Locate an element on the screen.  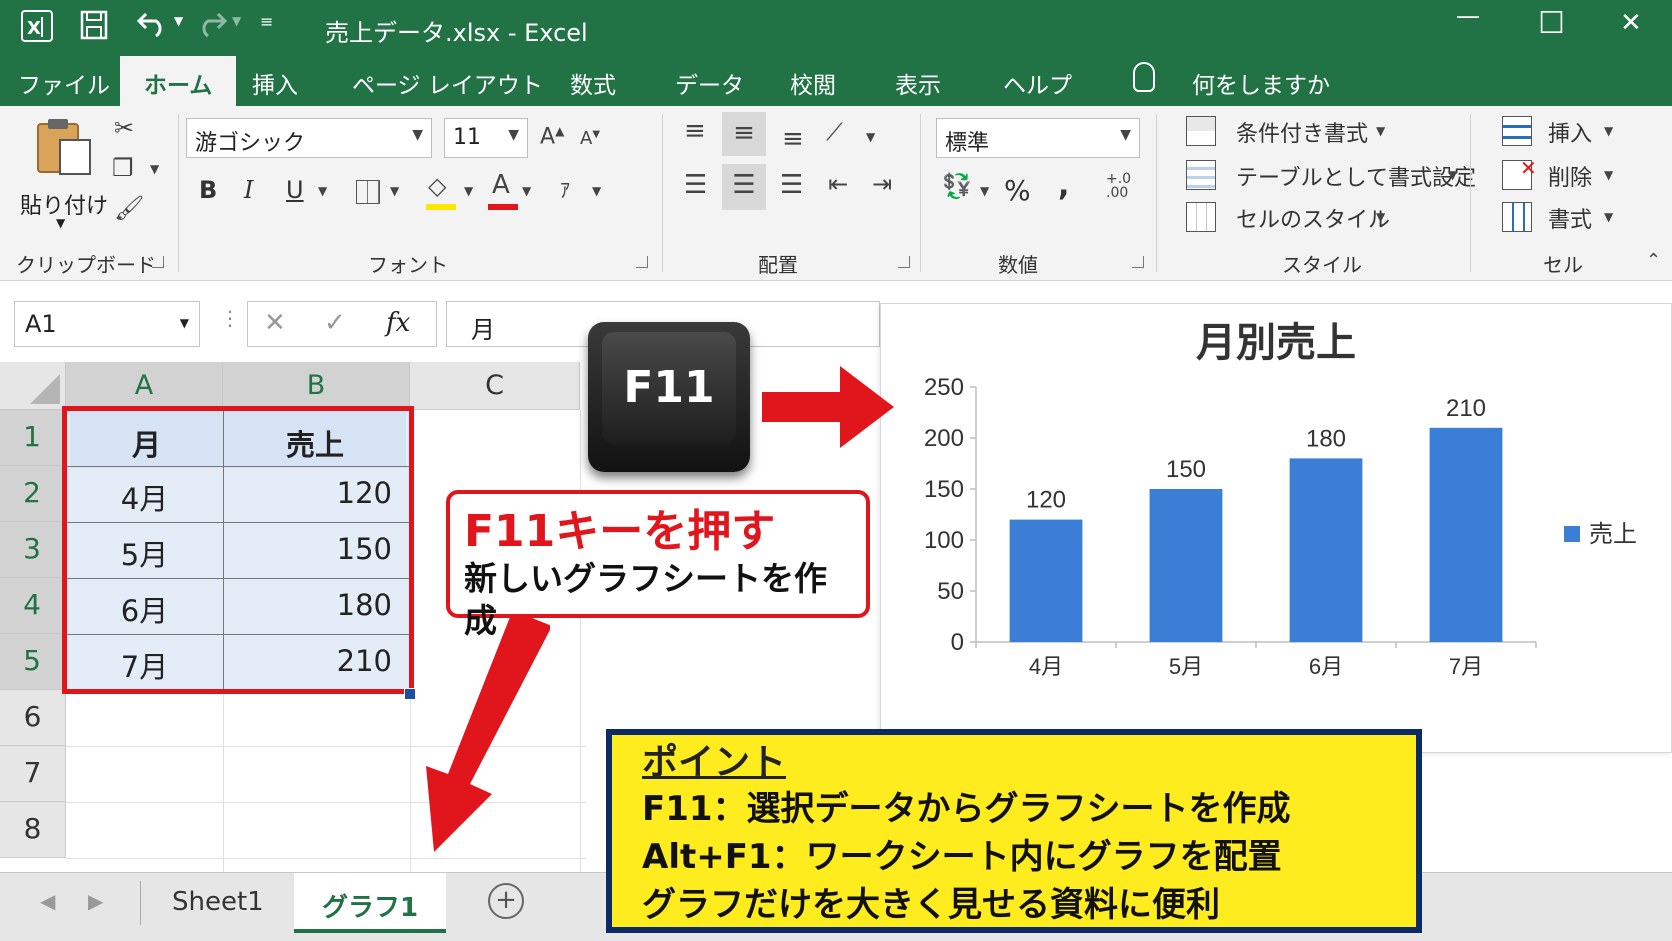
column-header-a: A is located at coordinates (144, 386).